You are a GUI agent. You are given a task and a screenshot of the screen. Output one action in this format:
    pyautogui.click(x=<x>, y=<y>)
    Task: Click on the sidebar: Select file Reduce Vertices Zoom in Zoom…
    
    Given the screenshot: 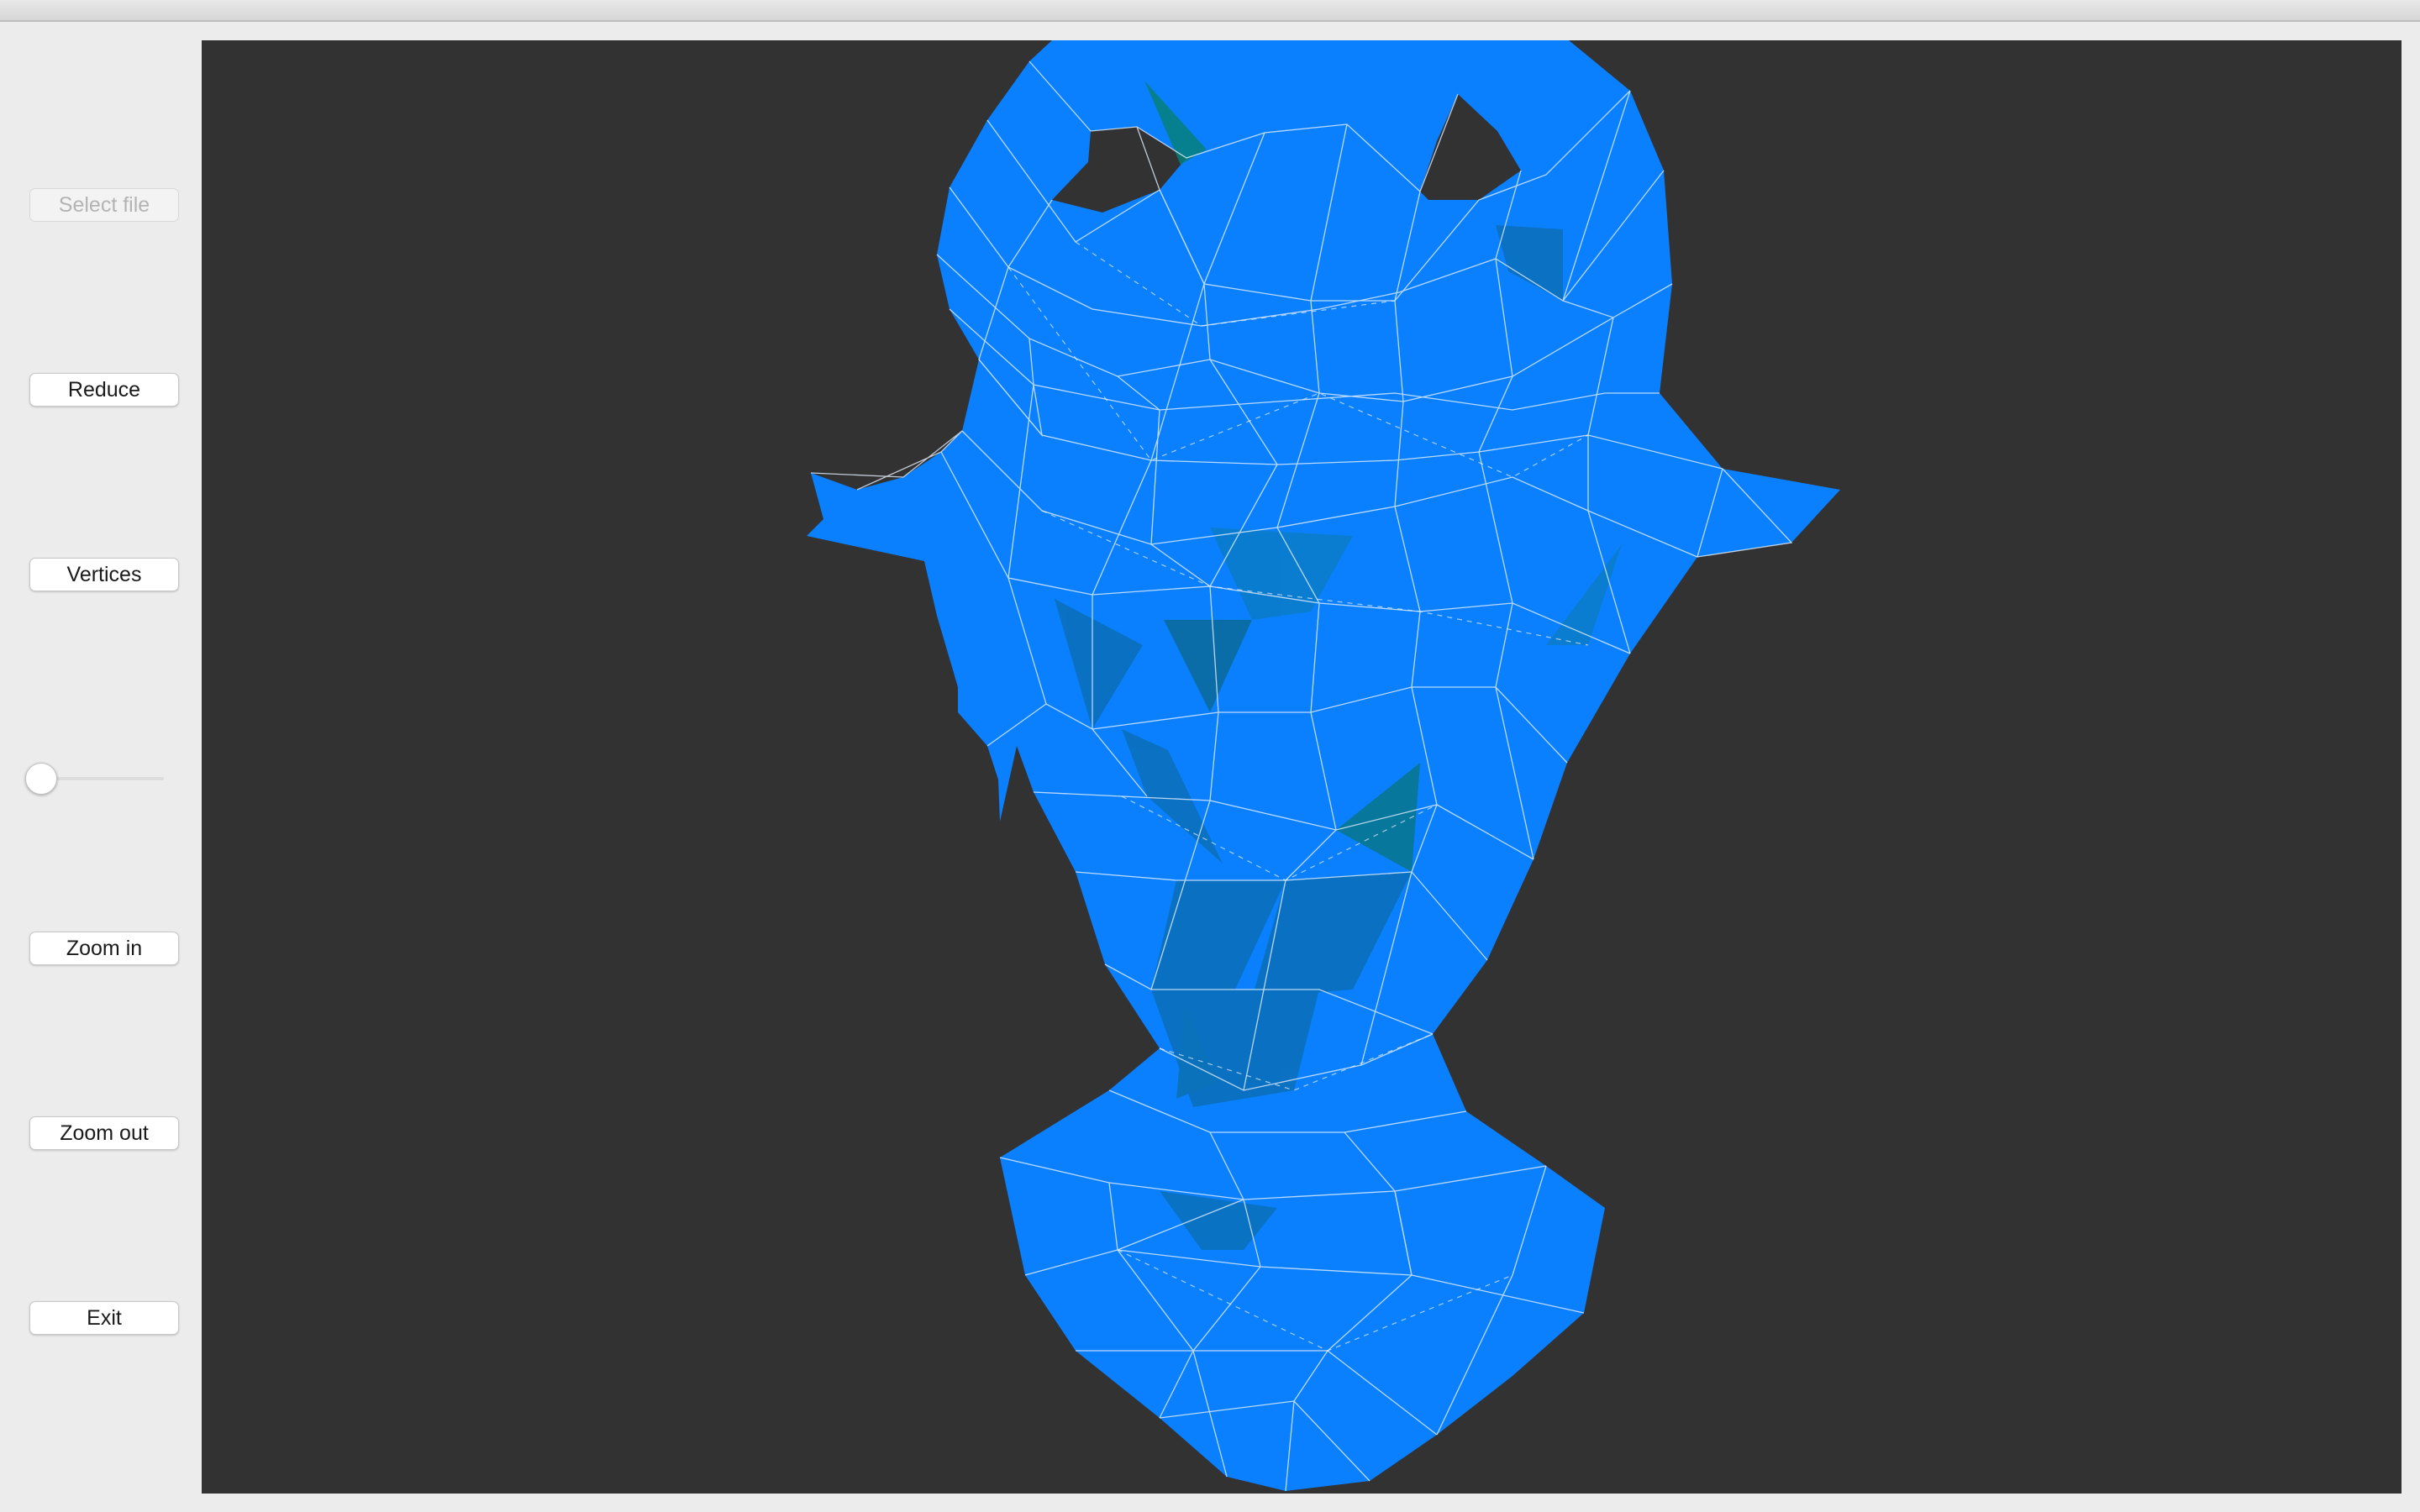 What is the action you would take?
    pyautogui.click(x=101, y=767)
    